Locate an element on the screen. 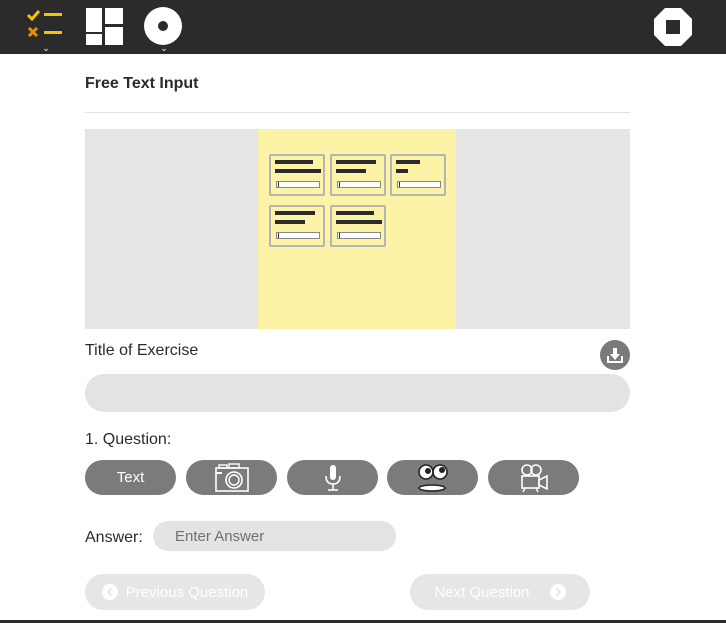  answer-input is located at coordinates (274, 536).